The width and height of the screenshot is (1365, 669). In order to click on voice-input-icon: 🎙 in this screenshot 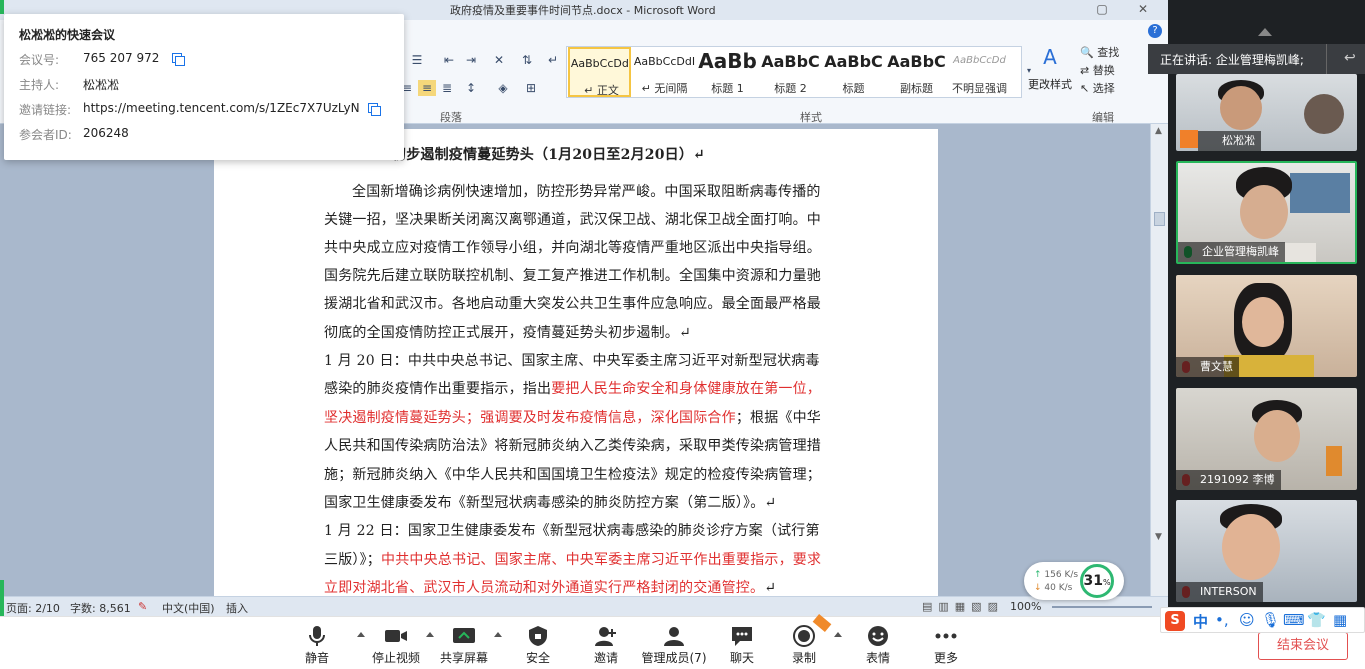, I will do `click(1270, 620)`.